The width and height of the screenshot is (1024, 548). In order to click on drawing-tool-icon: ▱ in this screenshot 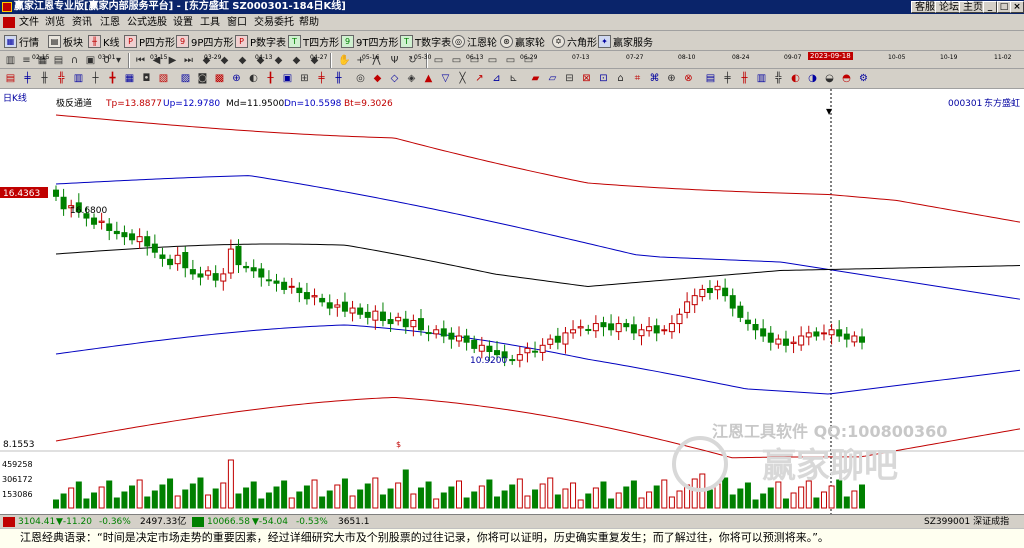, I will do `click(552, 78)`.